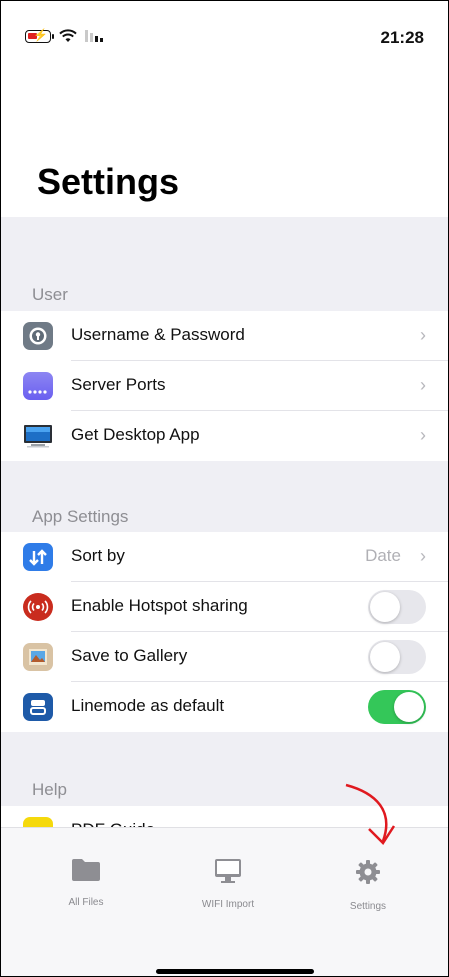 This screenshot has width=449, height=977. What do you see at coordinates (159, 605) in the screenshot?
I see `setting-label: Enable Hotspot sharing` at bounding box center [159, 605].